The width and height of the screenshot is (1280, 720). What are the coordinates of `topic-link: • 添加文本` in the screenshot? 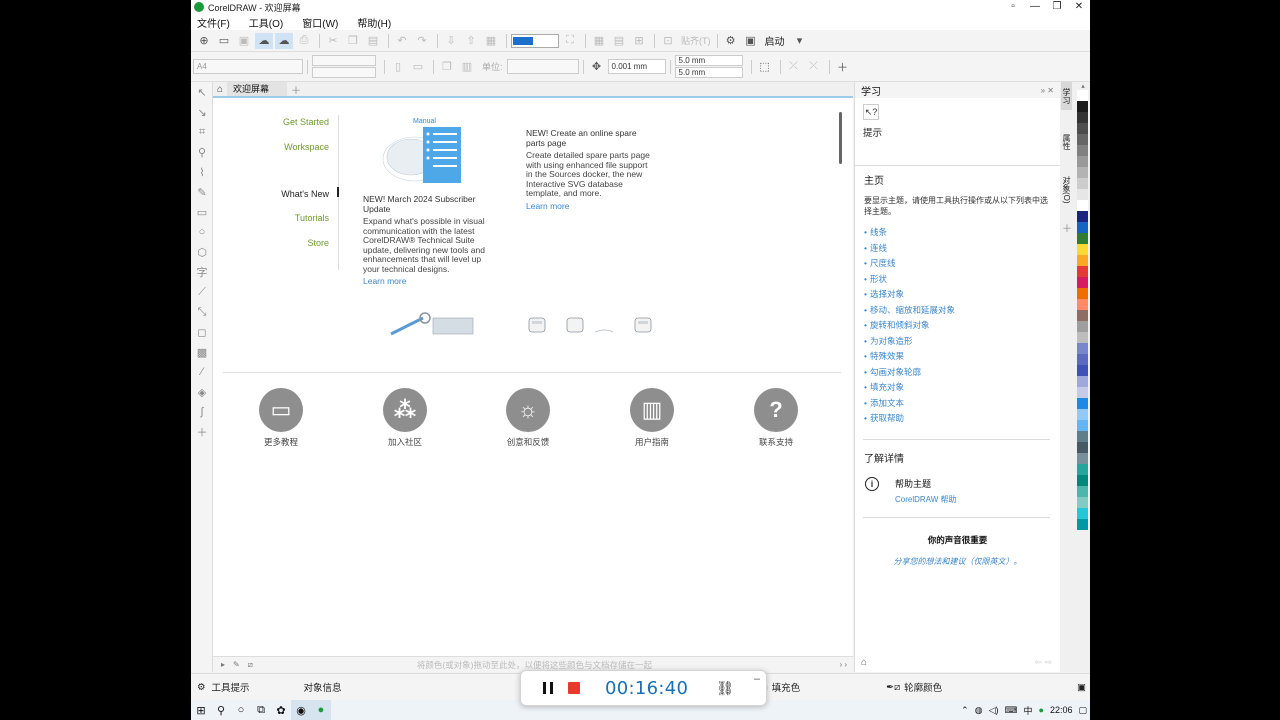 It's located at (962, 404).